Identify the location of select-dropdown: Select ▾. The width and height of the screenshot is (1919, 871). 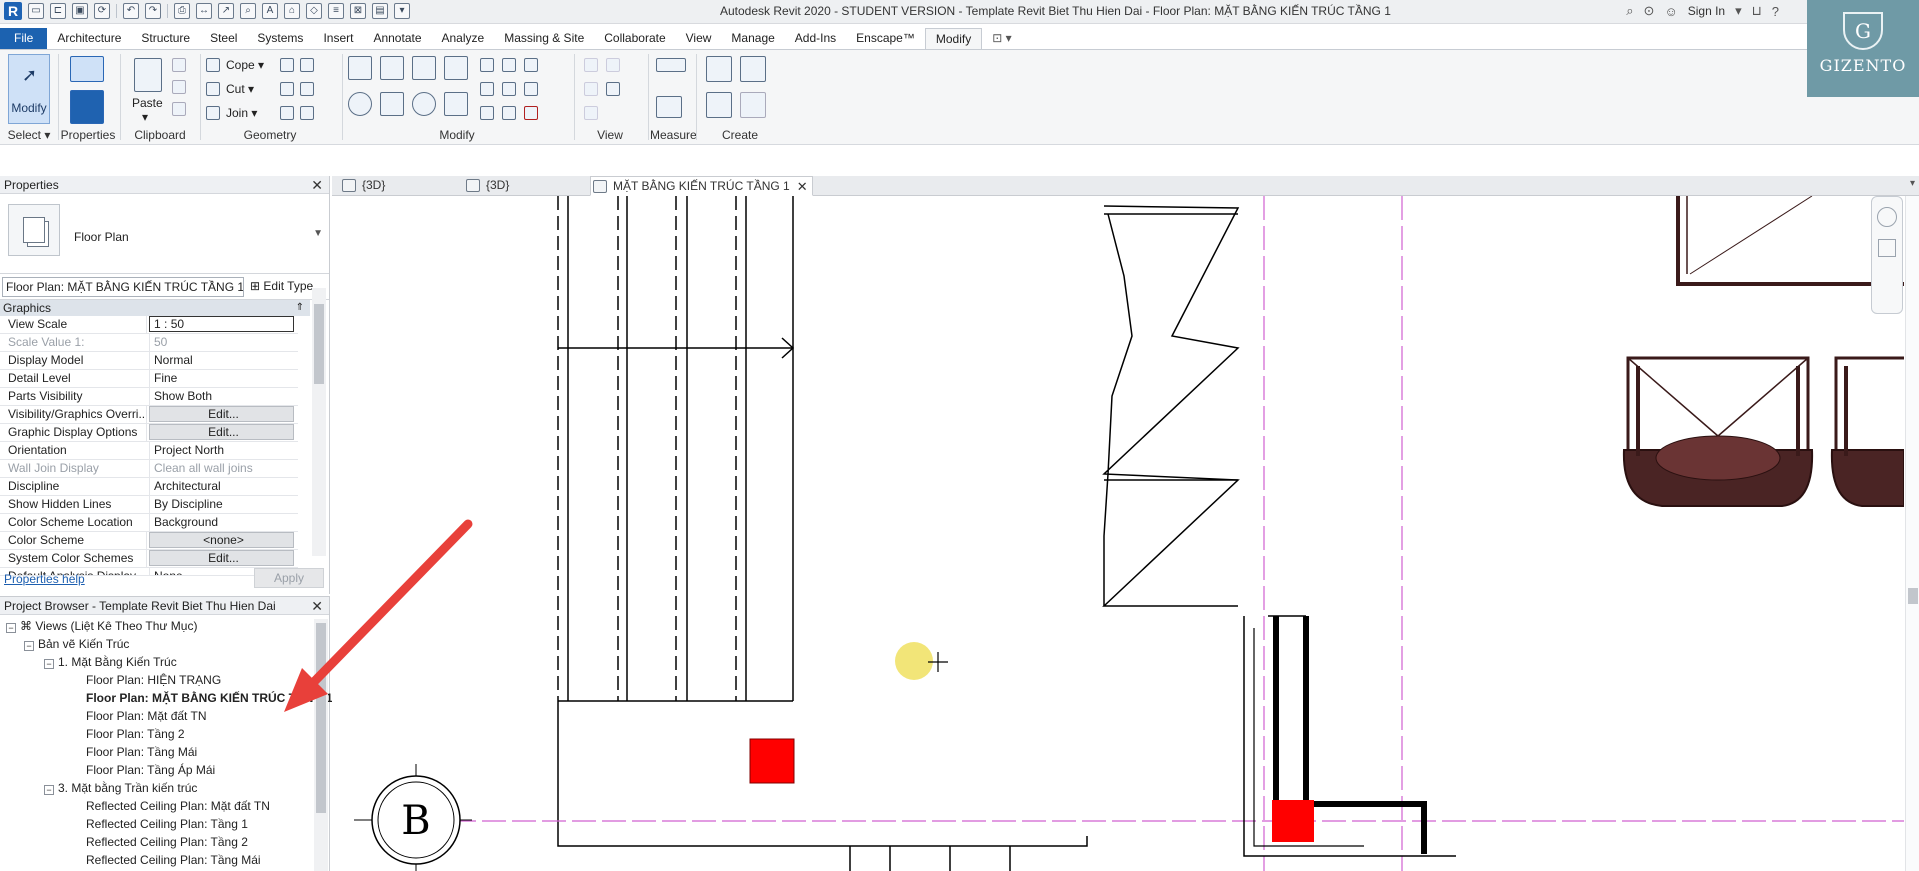
(29, 135).